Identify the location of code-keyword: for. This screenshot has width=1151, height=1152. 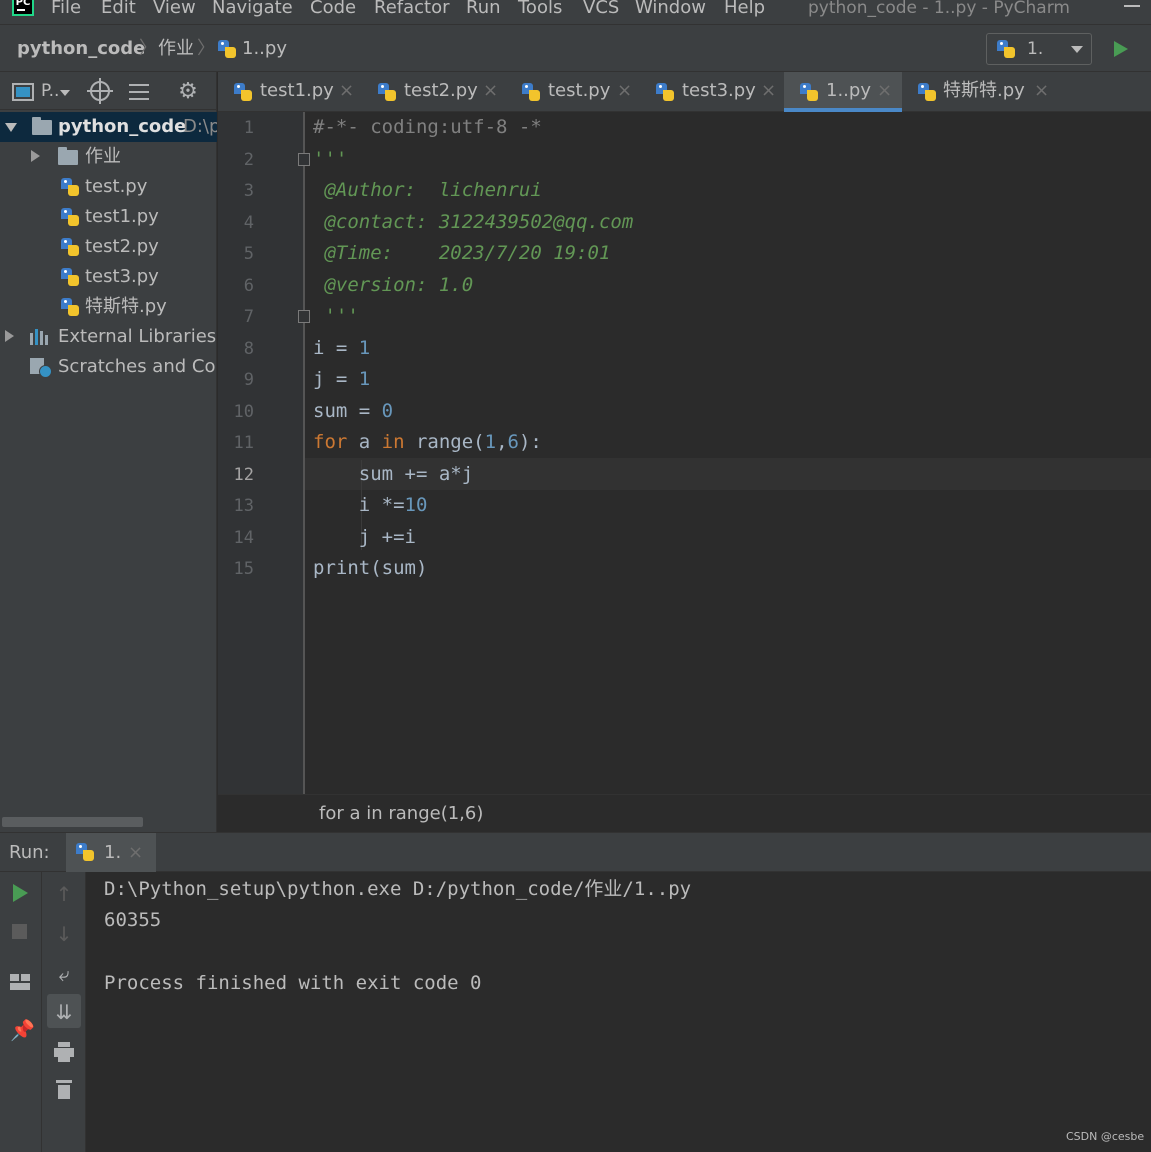
(330, 442).